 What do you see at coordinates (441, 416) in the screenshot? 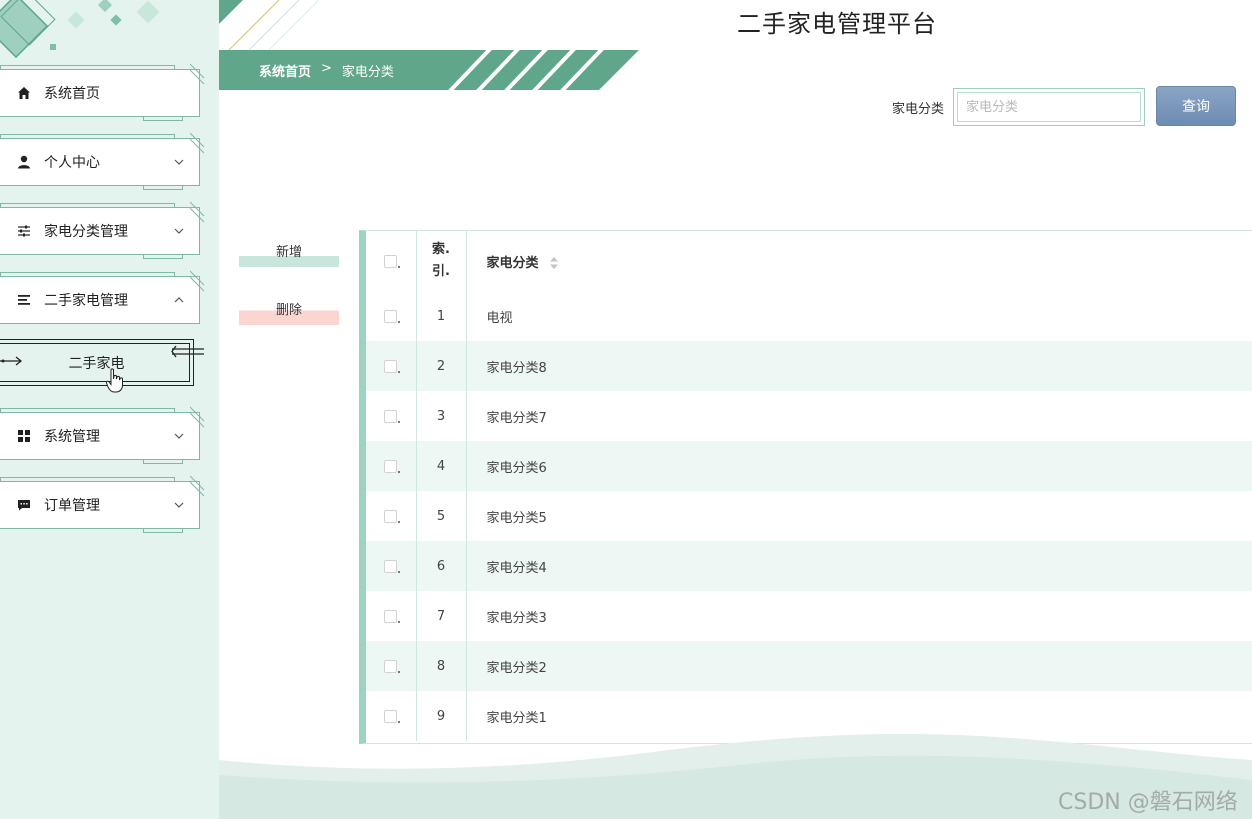
I see `row-index: 3` at bounding box center [441, 416].